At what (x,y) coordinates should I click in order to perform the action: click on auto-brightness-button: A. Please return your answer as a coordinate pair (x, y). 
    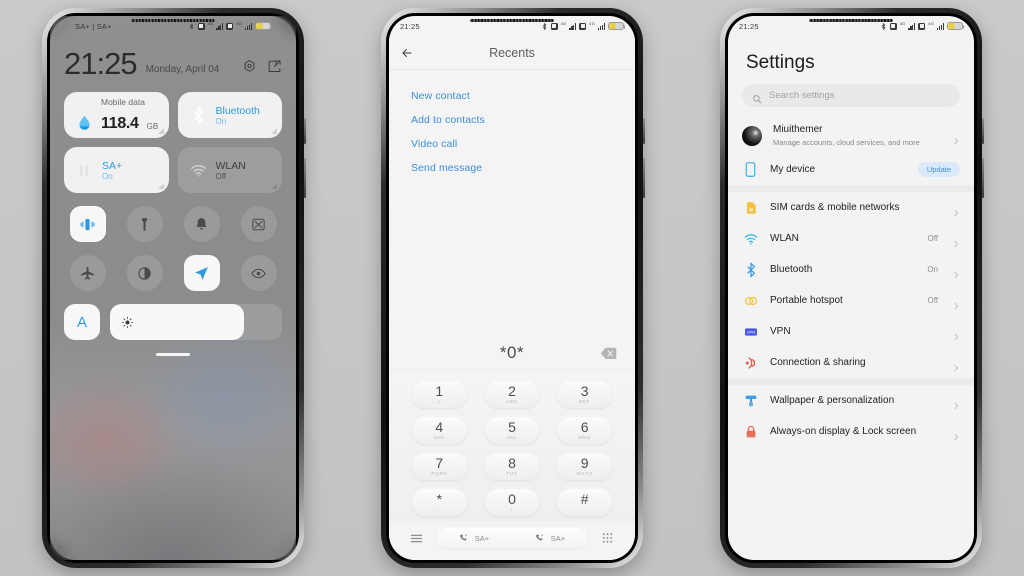
    Looking at the image, I should click on (82, 322).